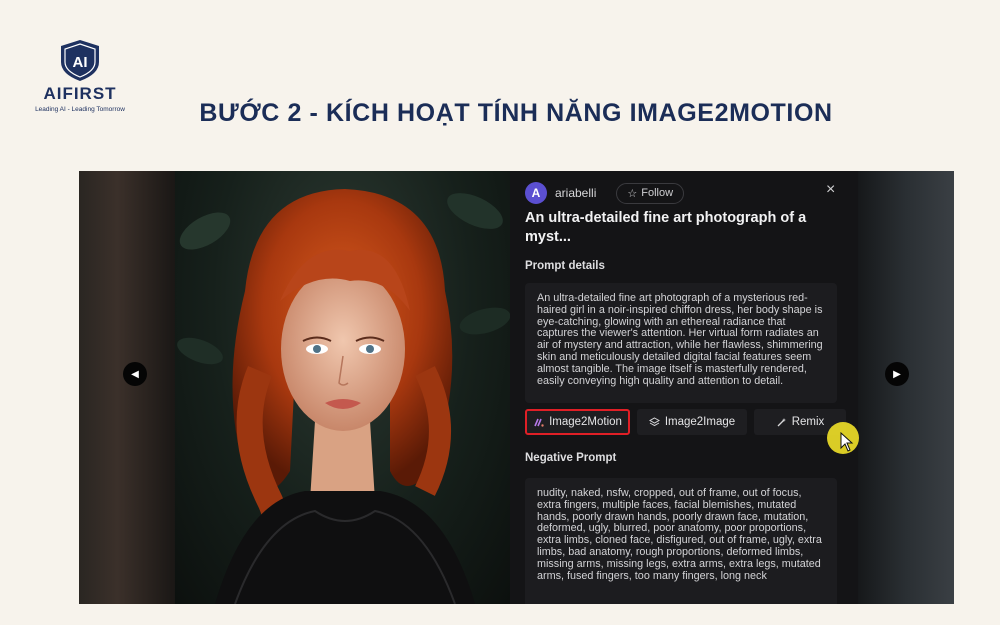  Describe the element at coordinates (808, 422) in the screenshot. I see `remix-label: Remix` at that location.